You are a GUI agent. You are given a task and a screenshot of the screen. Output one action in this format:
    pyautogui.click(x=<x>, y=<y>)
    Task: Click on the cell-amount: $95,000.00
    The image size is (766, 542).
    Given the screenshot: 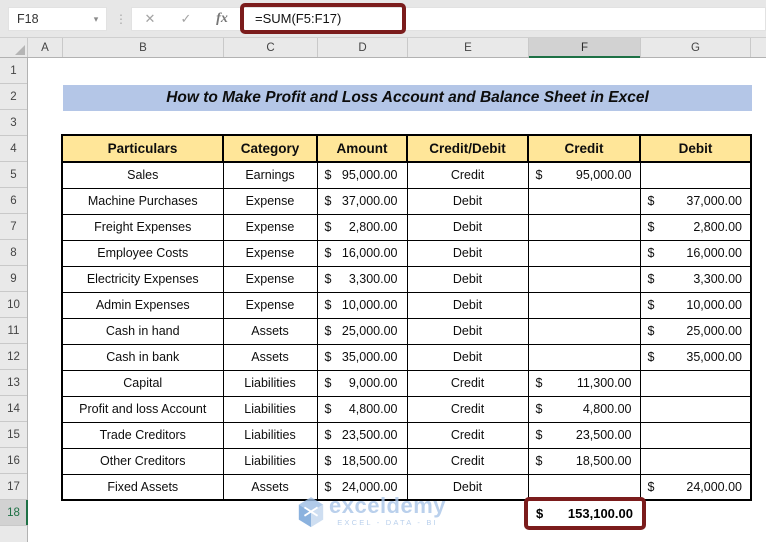 What is the action you would take?
    pyautogui.click(x=362, y=175)
    